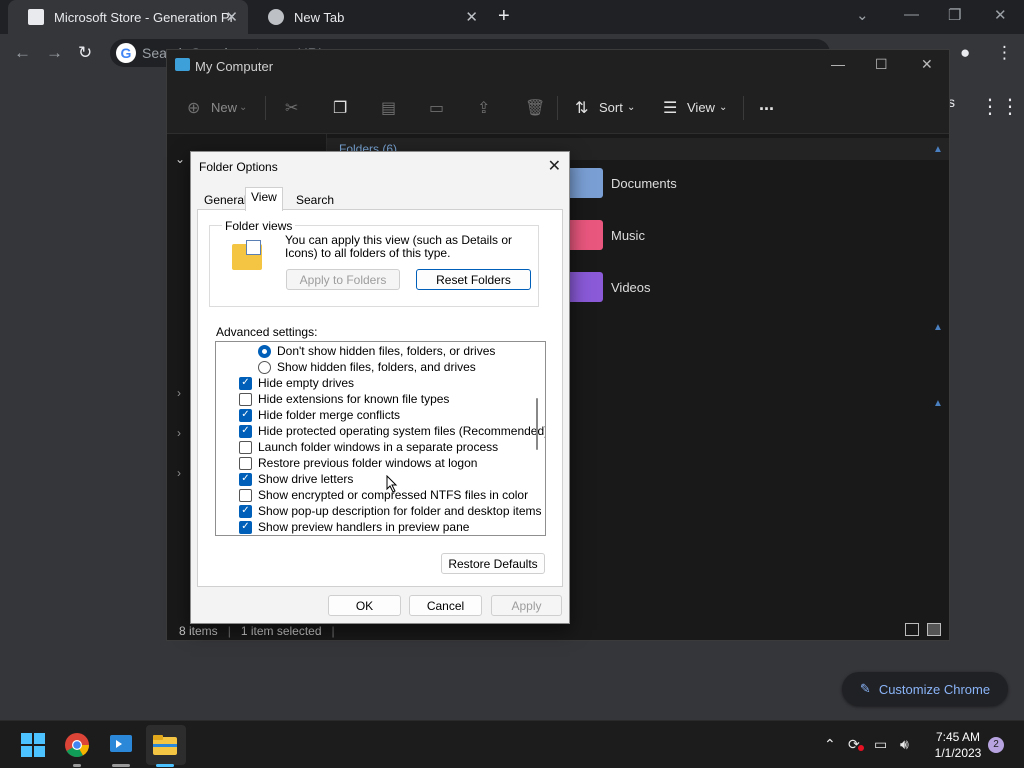 The width and height of the screenshot is (1024, 768). What do you see at coordinates (622, 183) in the screenshot?
I see `folder-item-documents: Documents` at bounding box center [622, 183].